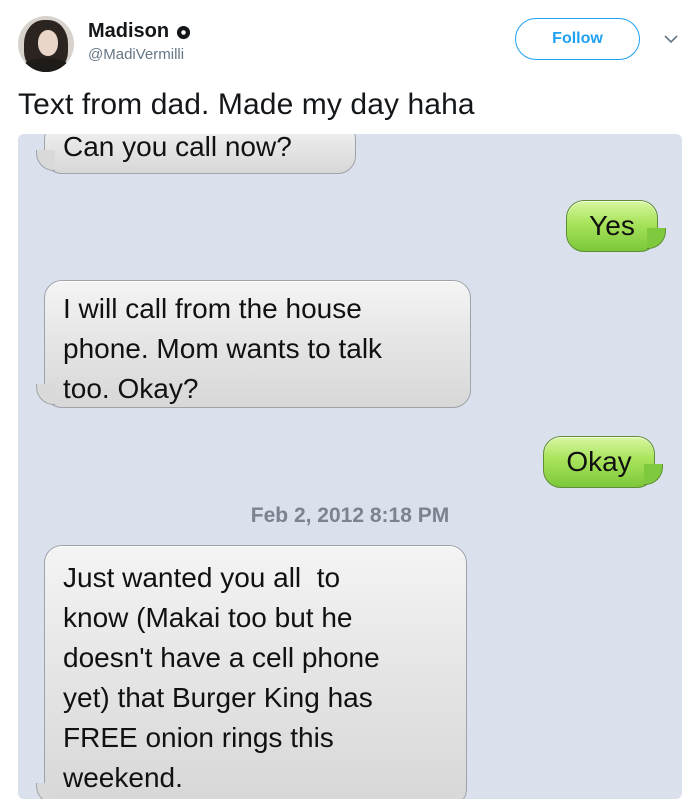 The height and width of the screenshot is (811, 700). Describe the element at coordinates (350, 515) in the screenshot. I see `message-timestamp: Feb 2, 2012 8:18 PM` at that location.